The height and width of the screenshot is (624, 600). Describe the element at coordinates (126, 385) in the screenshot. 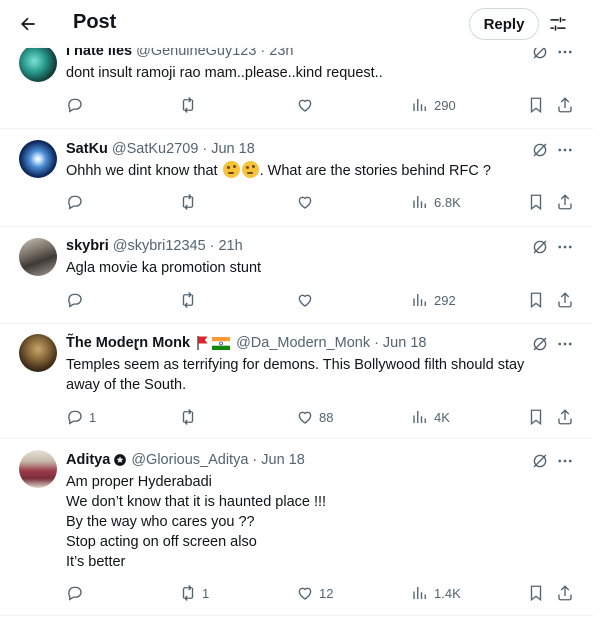

I see `post-text-line: away of the South.` at that location.